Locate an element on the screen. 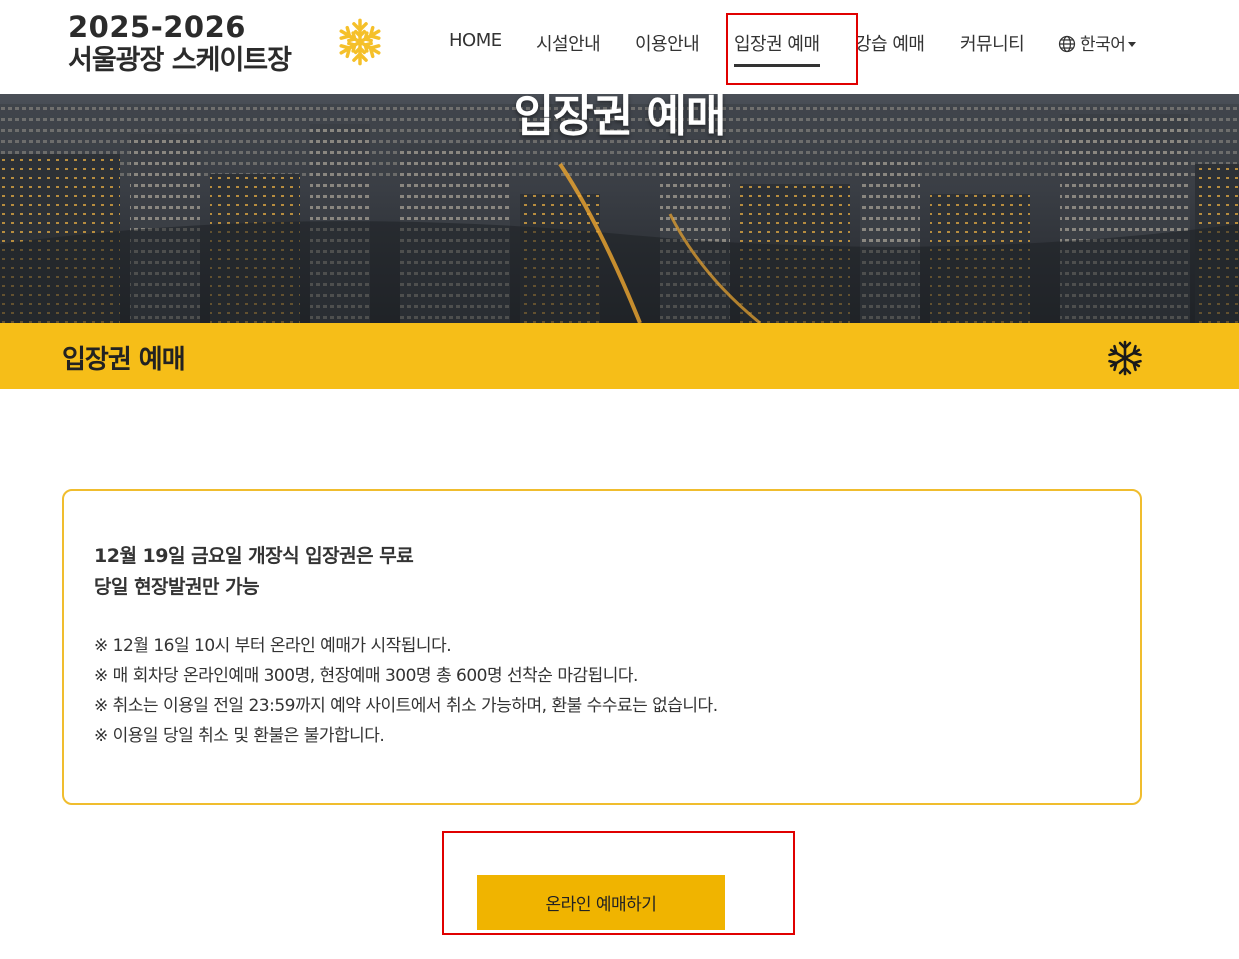 This screenshot has width=1239, height=959. language-label: 한국어 is located at coordinates (1103, 45).